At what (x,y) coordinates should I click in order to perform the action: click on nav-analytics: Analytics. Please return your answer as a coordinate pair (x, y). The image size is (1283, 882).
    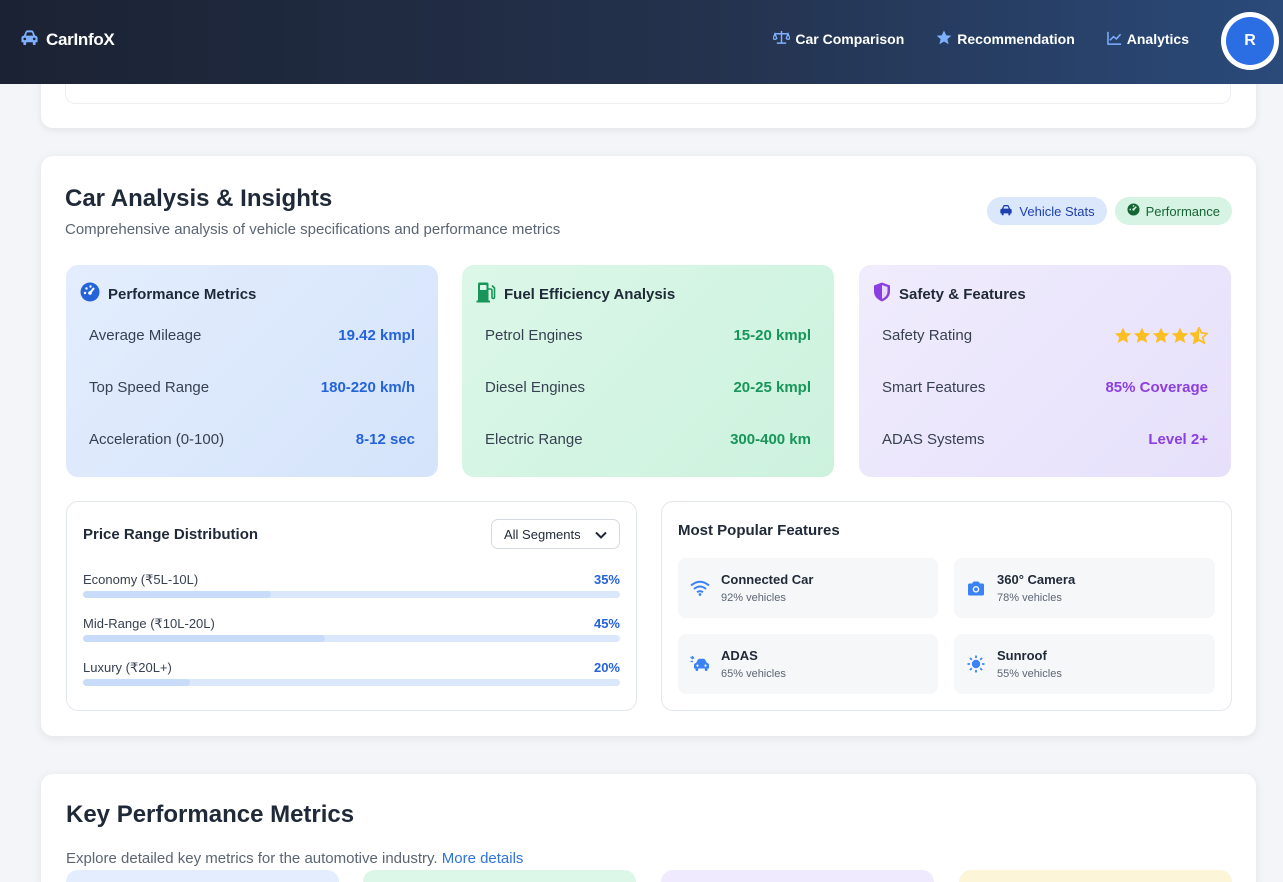
    Looking at the image, I should click on (1147, 39).